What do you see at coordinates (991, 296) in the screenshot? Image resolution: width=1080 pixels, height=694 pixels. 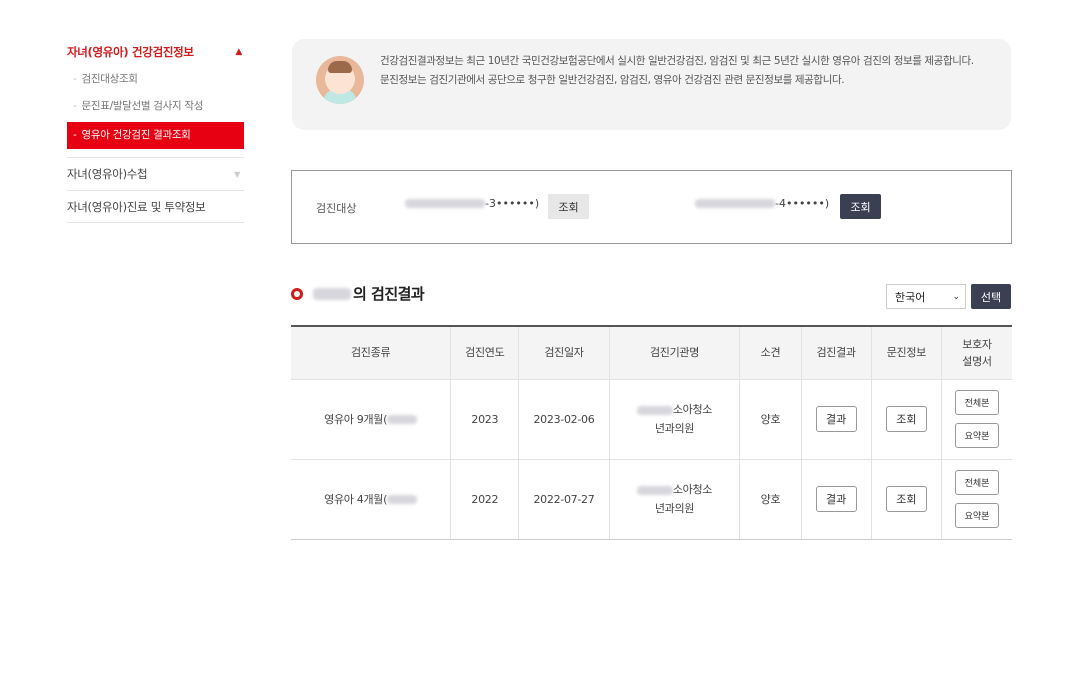 I see `language-select-button: 선택` at bounding box center [991, 296].